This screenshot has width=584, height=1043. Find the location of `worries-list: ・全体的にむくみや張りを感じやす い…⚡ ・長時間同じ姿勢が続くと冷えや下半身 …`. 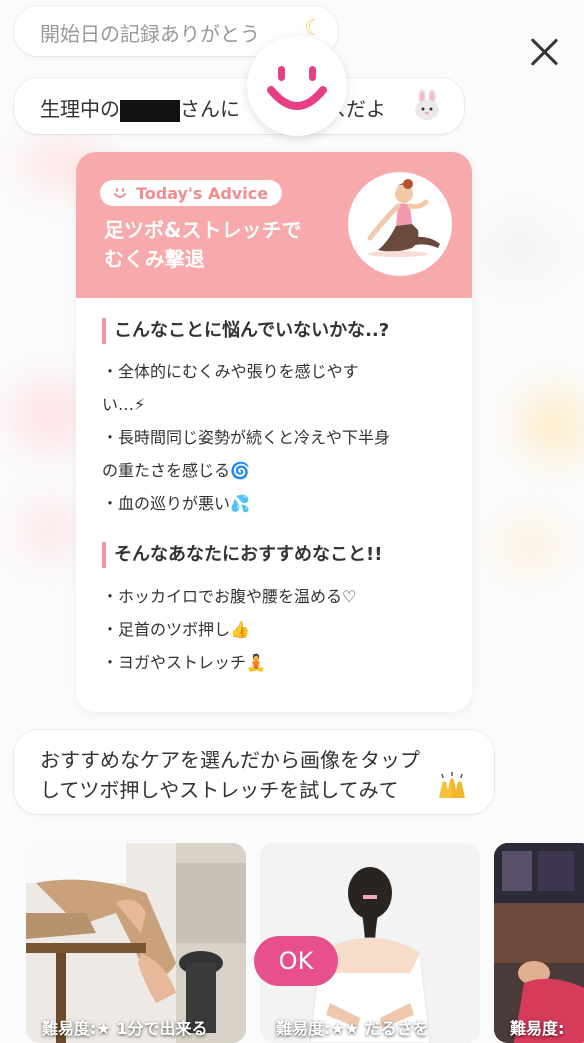

worries-list: ・全体的にむくみや張りを感じやす い…⚡ ・長時間同じ姿勢が続くと冷えや下半身 … is located at coordinates (277, 437).